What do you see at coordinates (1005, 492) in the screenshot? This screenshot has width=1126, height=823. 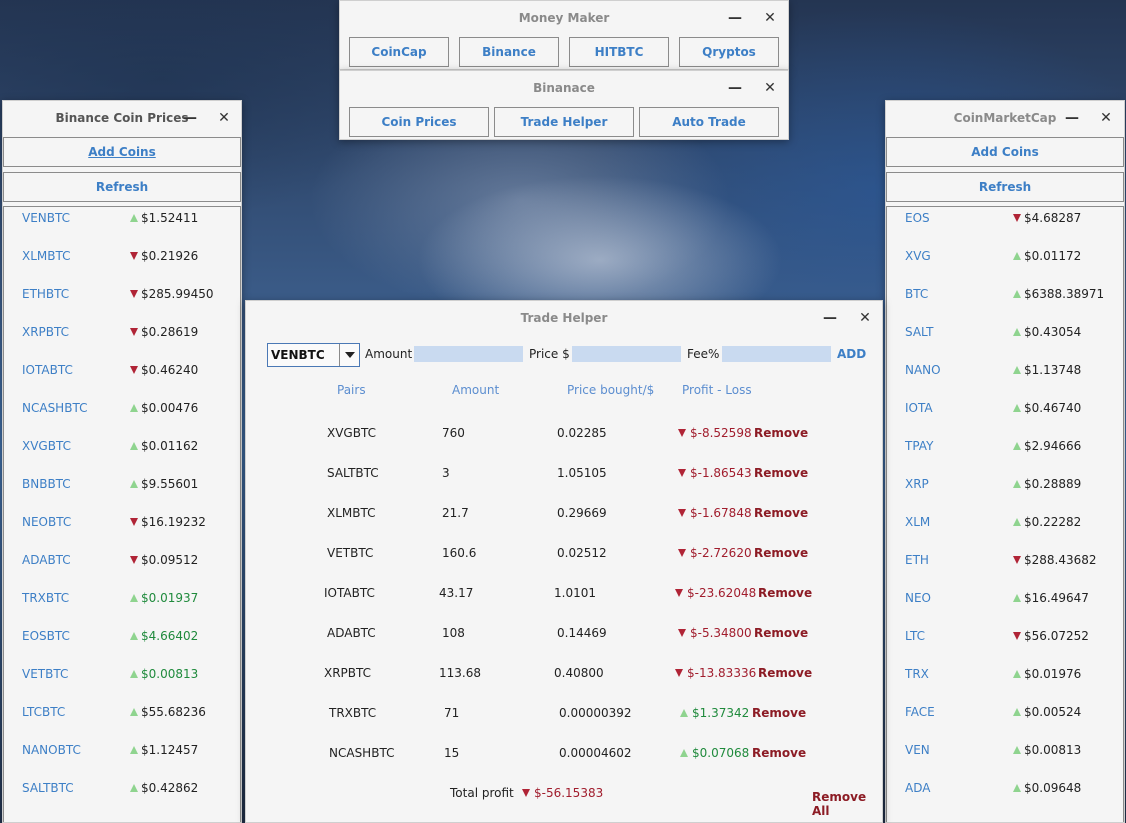 I see `coin-row: XRP $0.28889` at bounding box center [1005, 492].